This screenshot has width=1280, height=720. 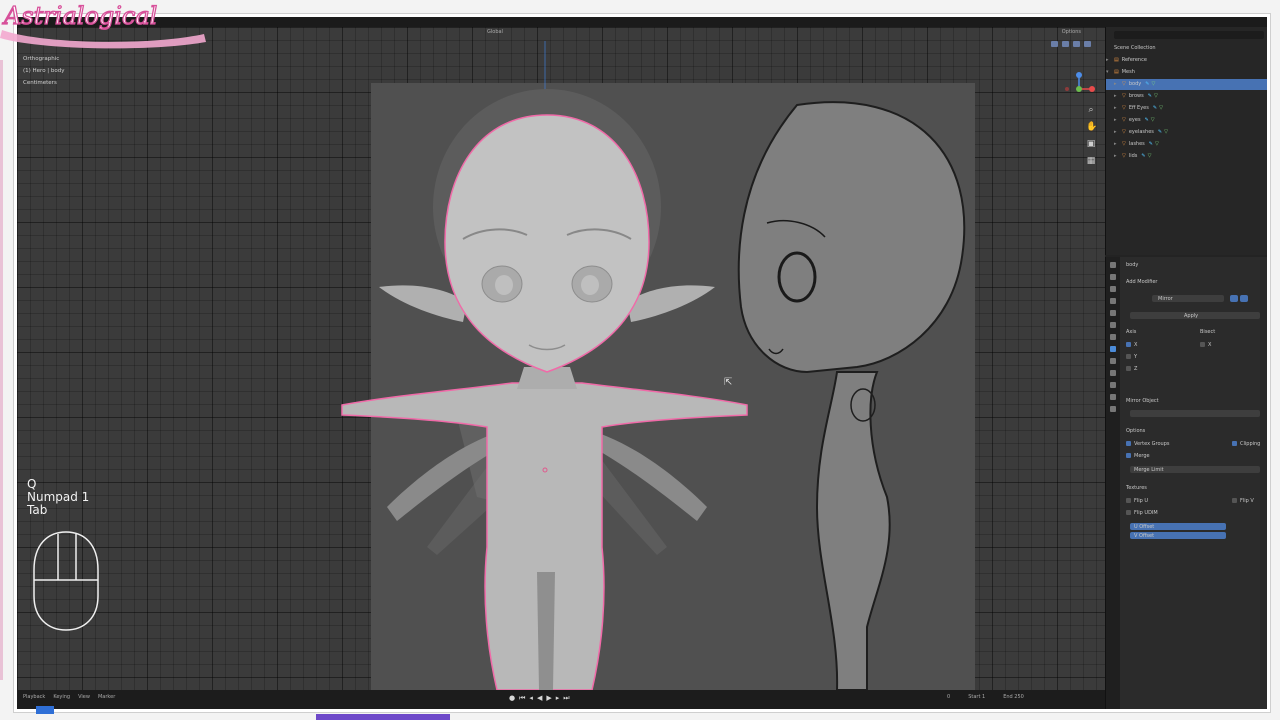 I want to click on timeline-menus: Playback Keying View Marker, so click(x=69, y=697).